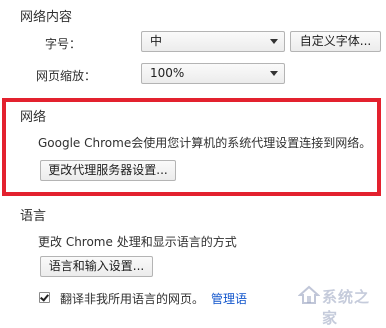 The width and height of the screenshot is (386, 328). I want to click on network-title: 网络, so click(33, 117).